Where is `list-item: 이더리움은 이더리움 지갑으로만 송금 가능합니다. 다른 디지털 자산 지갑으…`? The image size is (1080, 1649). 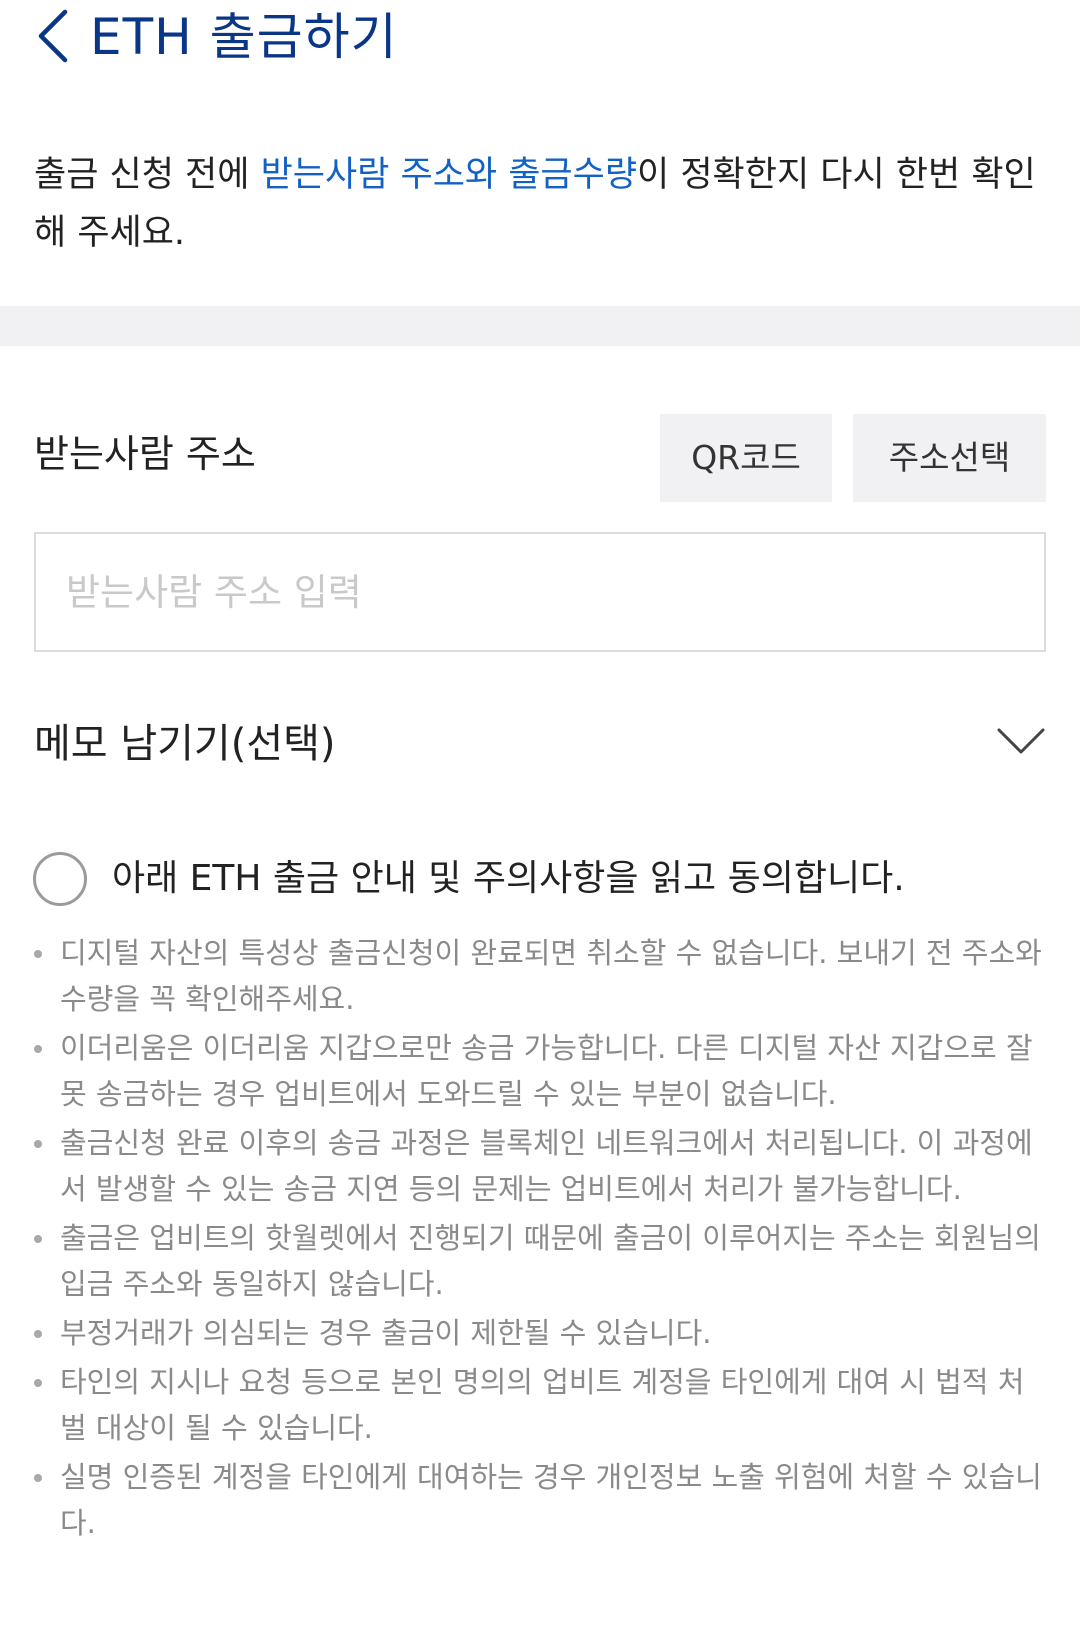
list-item: 이더리움은 이더리움 지갑으로만 송금 가능합니다. 다른 디지털 자산 지갑으… is located at coordinates (539, 1071).